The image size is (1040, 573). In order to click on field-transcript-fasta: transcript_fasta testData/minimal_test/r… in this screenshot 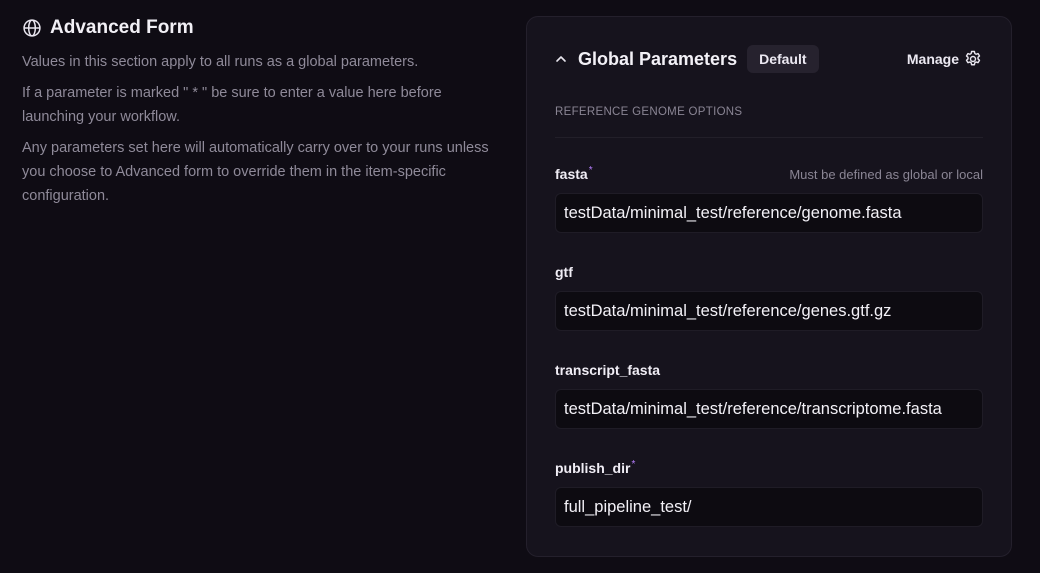, I will do `click(769, 395)`.